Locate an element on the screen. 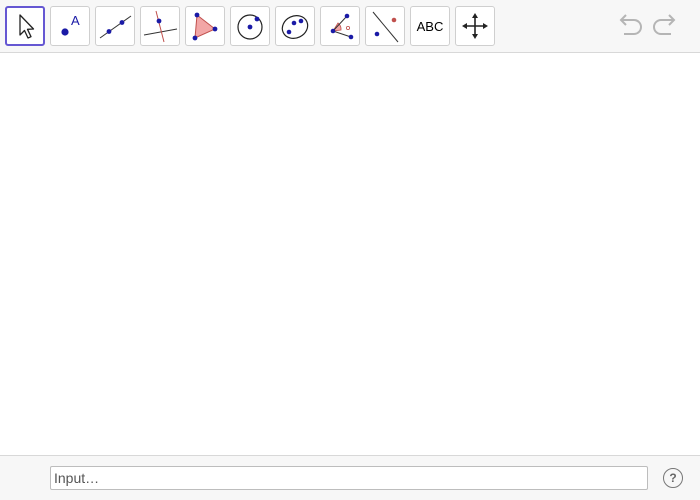 The image size is (700, 500). help-icon: ? is located at coordinates (673, 478).